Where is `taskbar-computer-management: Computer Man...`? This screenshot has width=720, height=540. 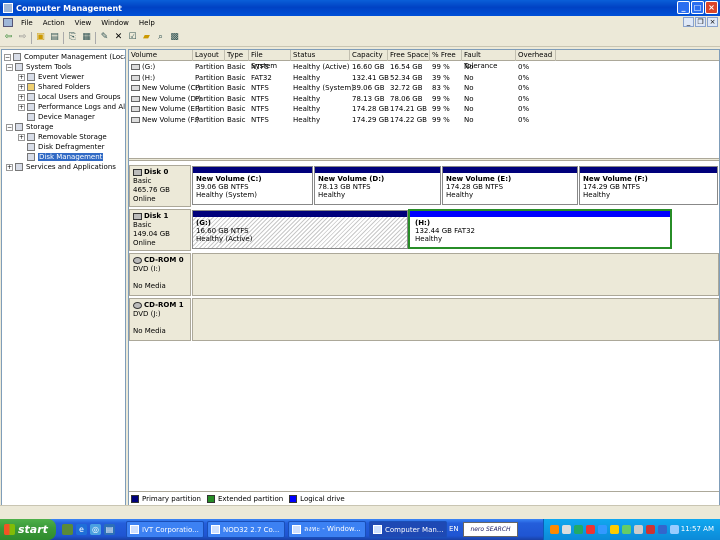 taskbar-computer-management: Computer Man... is located at coordinates (408, 529).